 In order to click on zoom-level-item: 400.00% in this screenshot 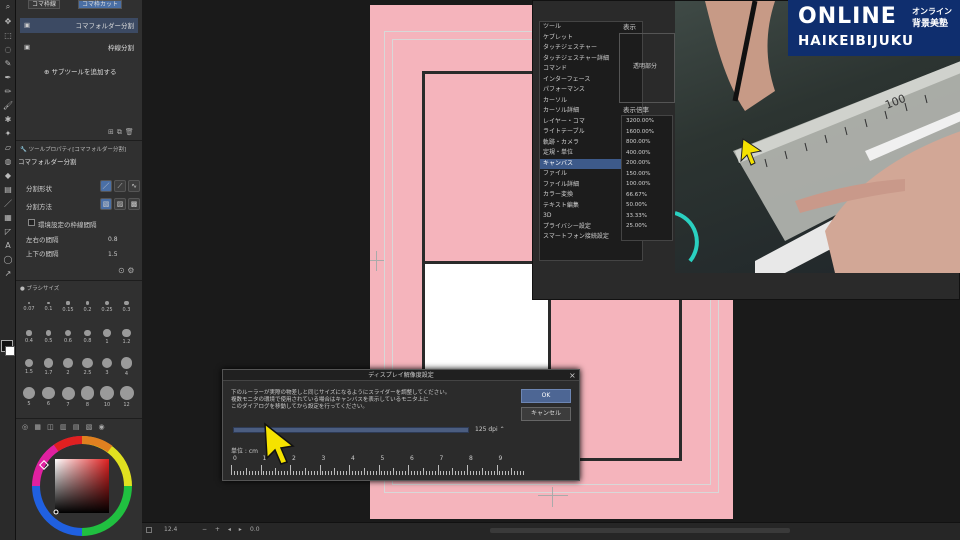, I will do `click(647, 153)`.